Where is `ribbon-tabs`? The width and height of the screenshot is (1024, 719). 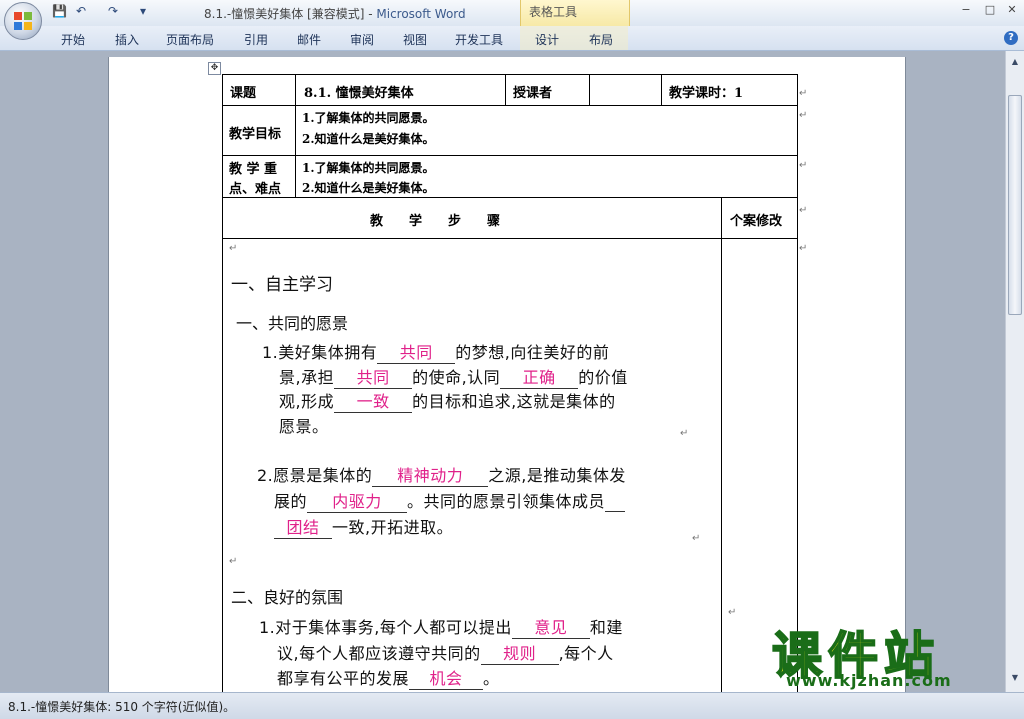 ribbon-tabs is located at coordinates (512, 38).